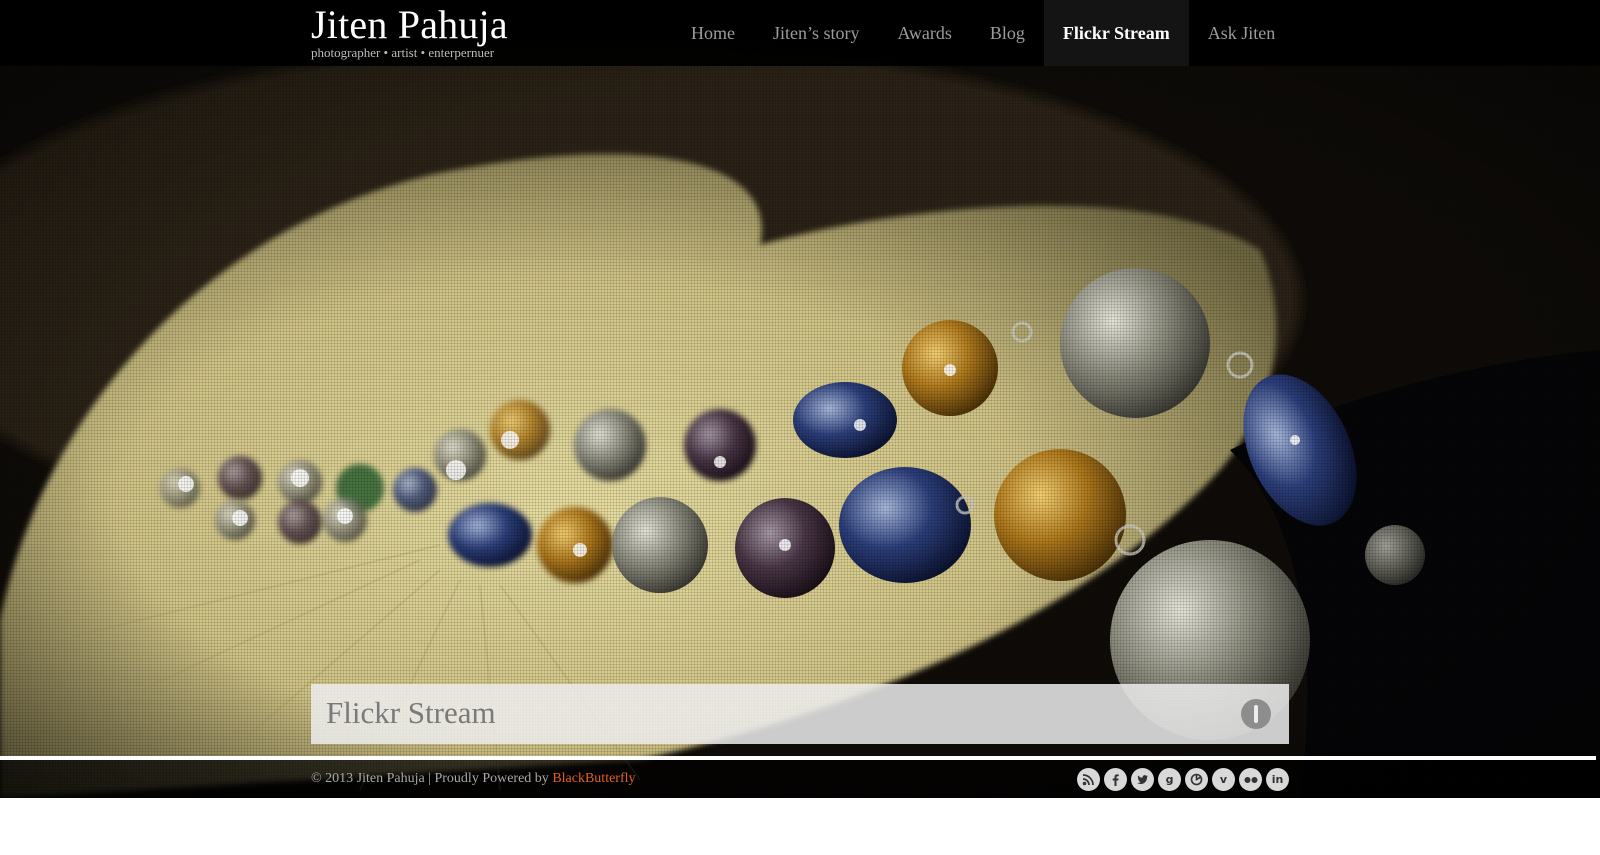 The image size is (1600, 855). Describe the element at coordinates (1115, 779) in the screenshot. I see `facebook-icon` at that location.